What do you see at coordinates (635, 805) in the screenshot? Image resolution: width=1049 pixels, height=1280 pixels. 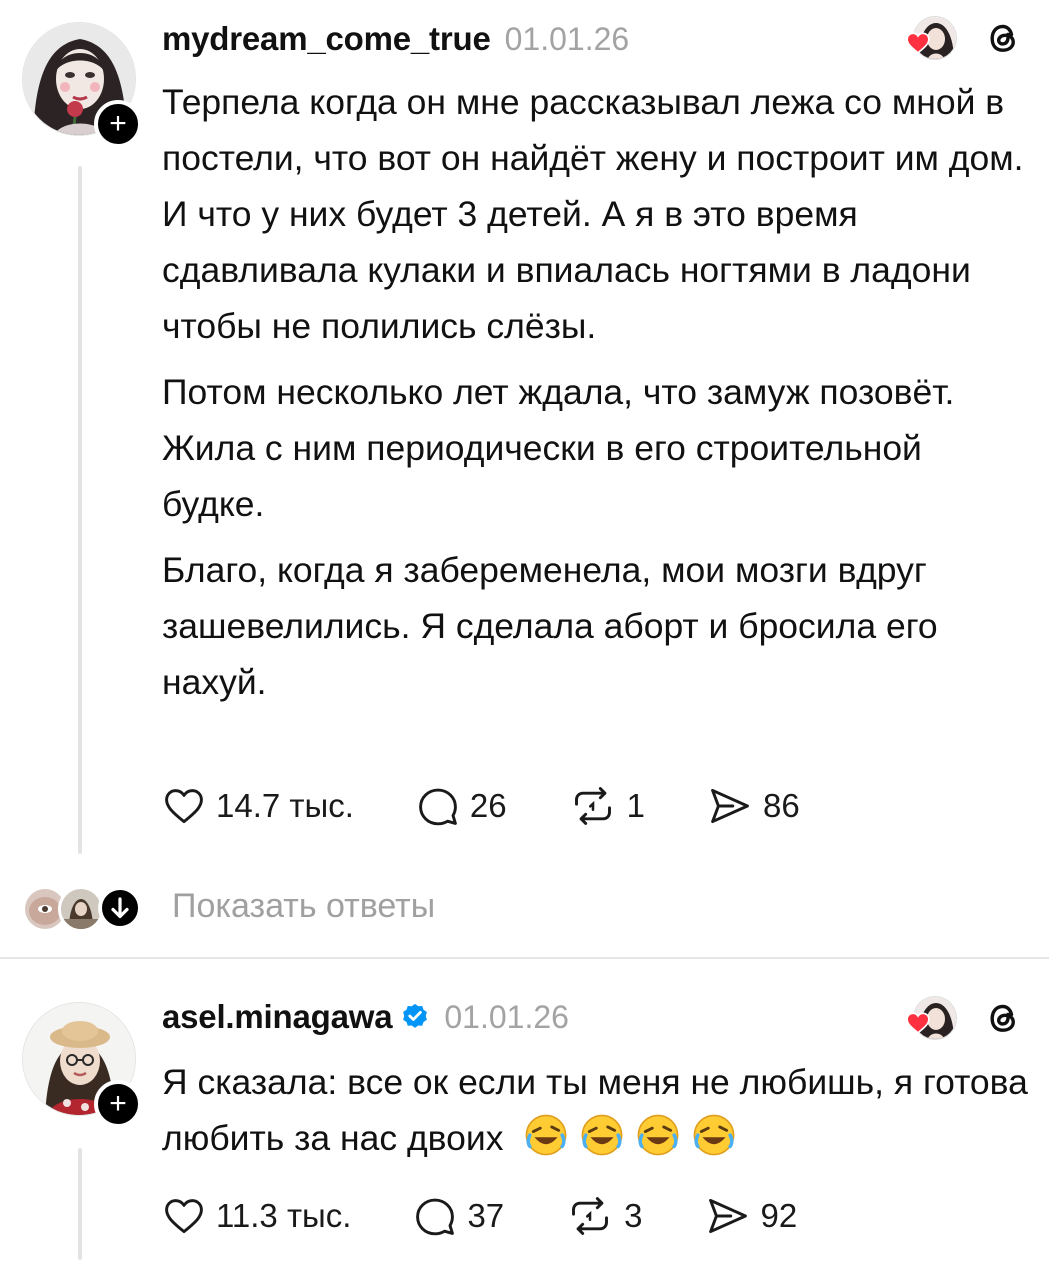 I see `repost-count: 1` at bounding box center [635, 805].